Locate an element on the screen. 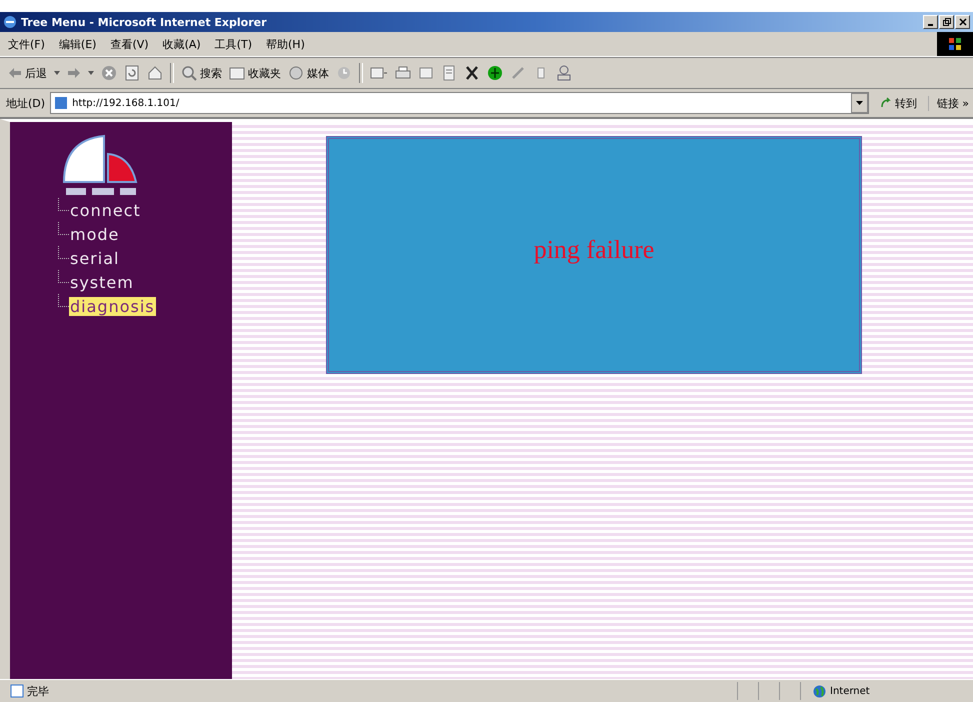 This screenshot has height=702, width=973. search-icon is located at coordinates (189, 73).